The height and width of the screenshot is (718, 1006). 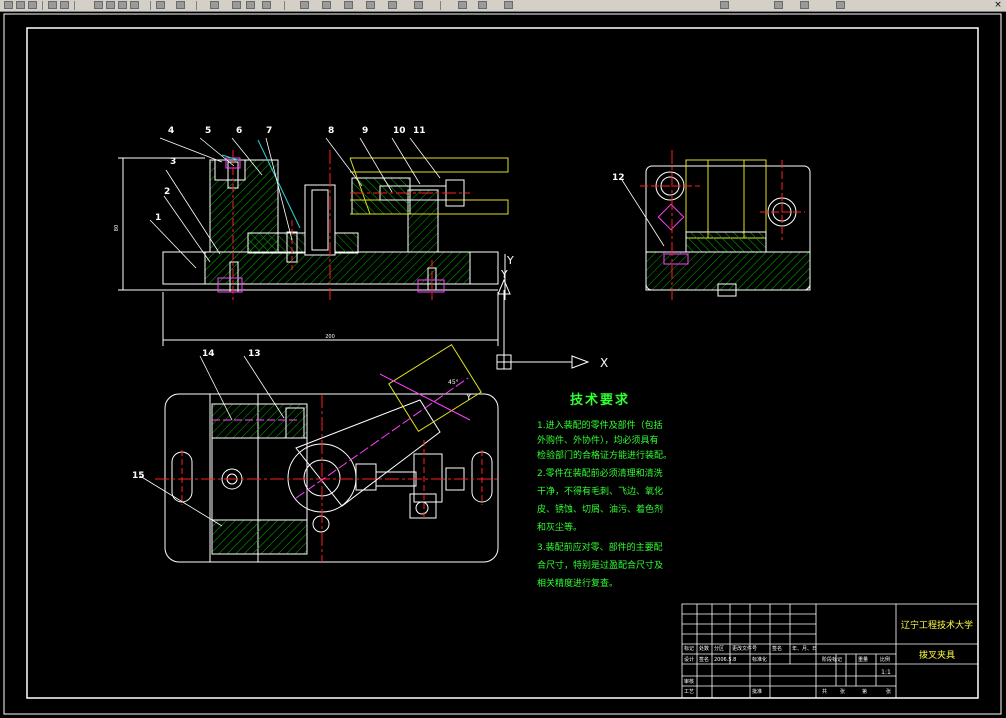 I want to click on part-label: 14, so click(x=208, y=354).